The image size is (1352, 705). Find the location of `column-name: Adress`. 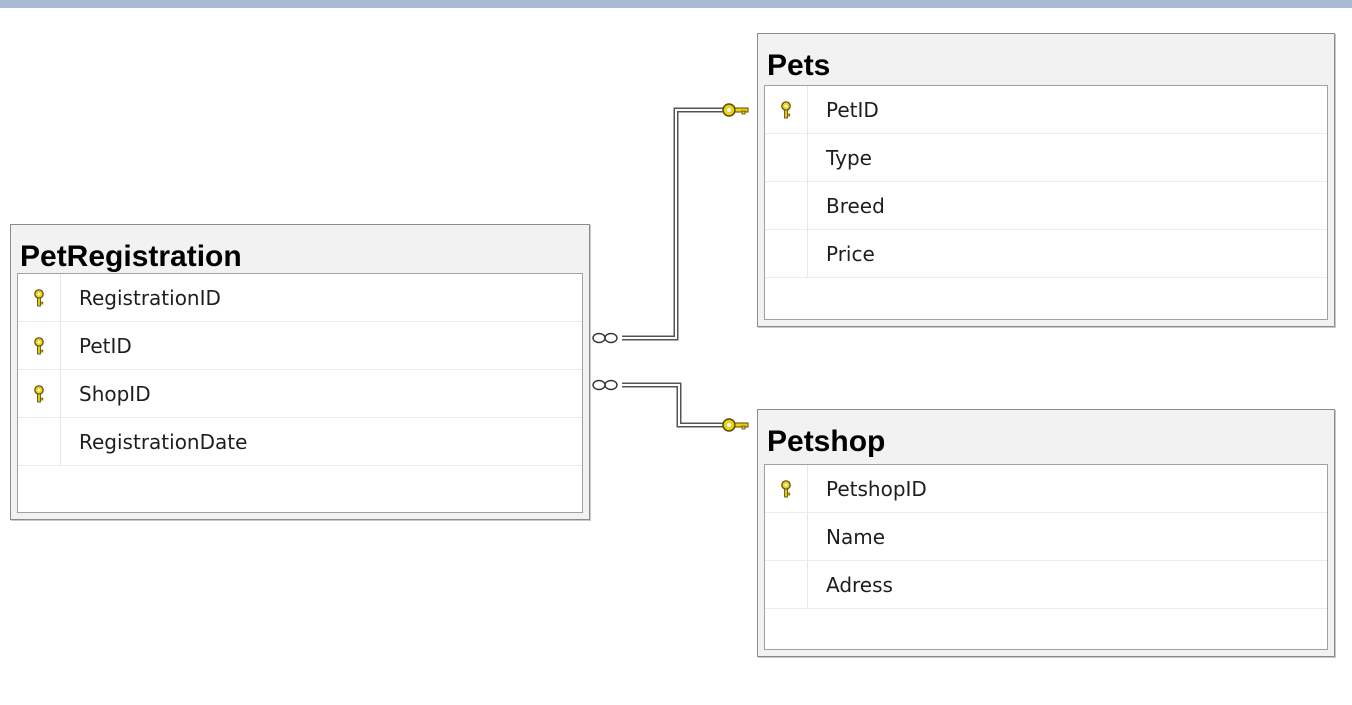

column-name: Adress is located at coordinates (859, 585).